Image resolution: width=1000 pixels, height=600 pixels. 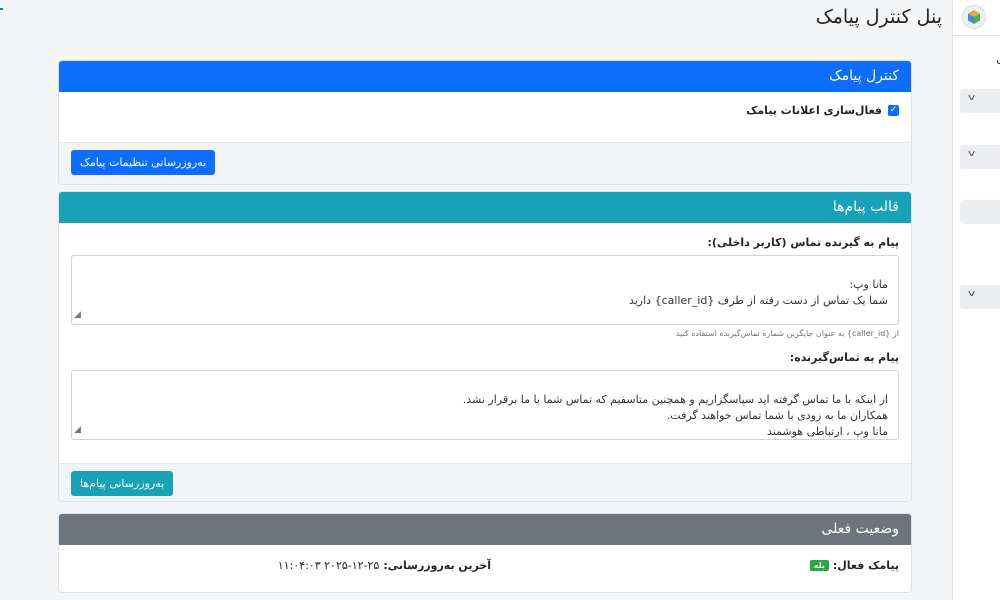 What do you see at coordinates (122, 483) in the screenshot?
I see `update-messages-button: به‌روزرسانی پیام‌ها` at bounding box center [122, 483].